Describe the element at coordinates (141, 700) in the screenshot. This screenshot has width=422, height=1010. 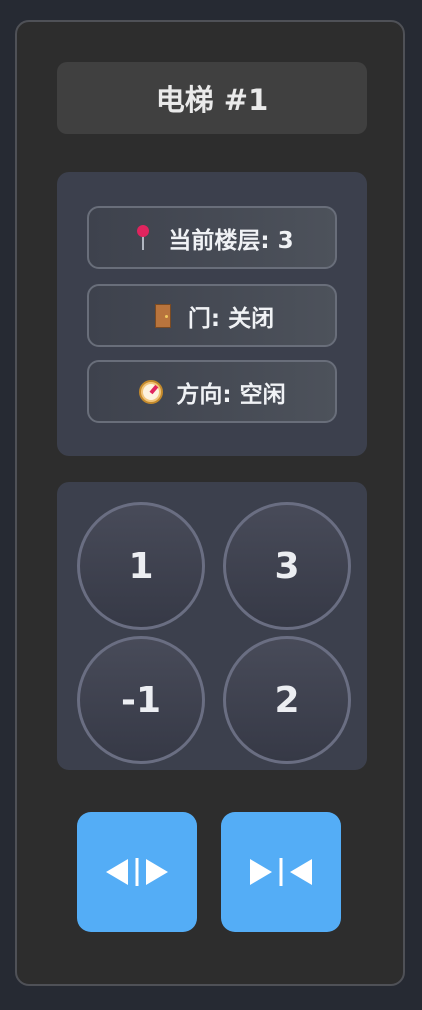
I see `floor-button: -1` at that location.